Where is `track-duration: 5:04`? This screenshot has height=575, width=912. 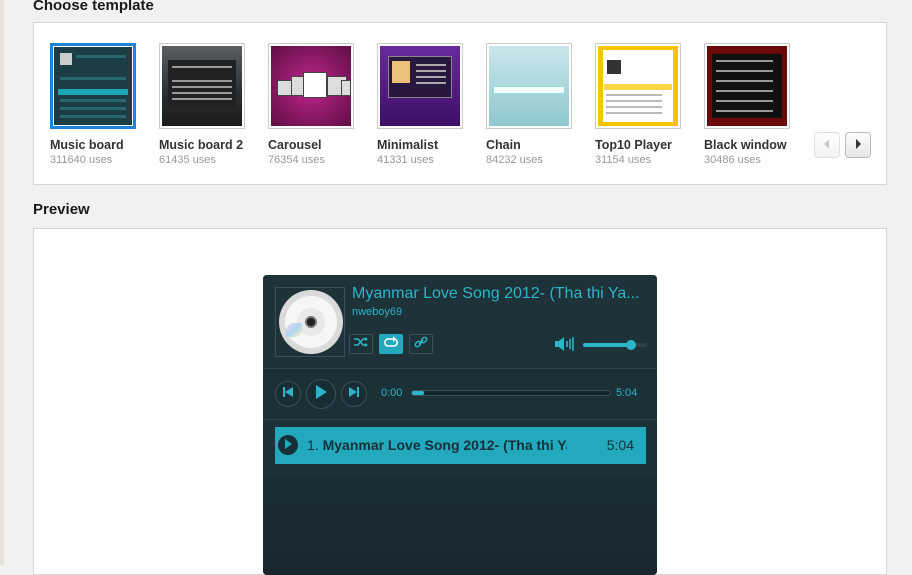
track-duration: 5:04 is located at coordinates (620, 445).